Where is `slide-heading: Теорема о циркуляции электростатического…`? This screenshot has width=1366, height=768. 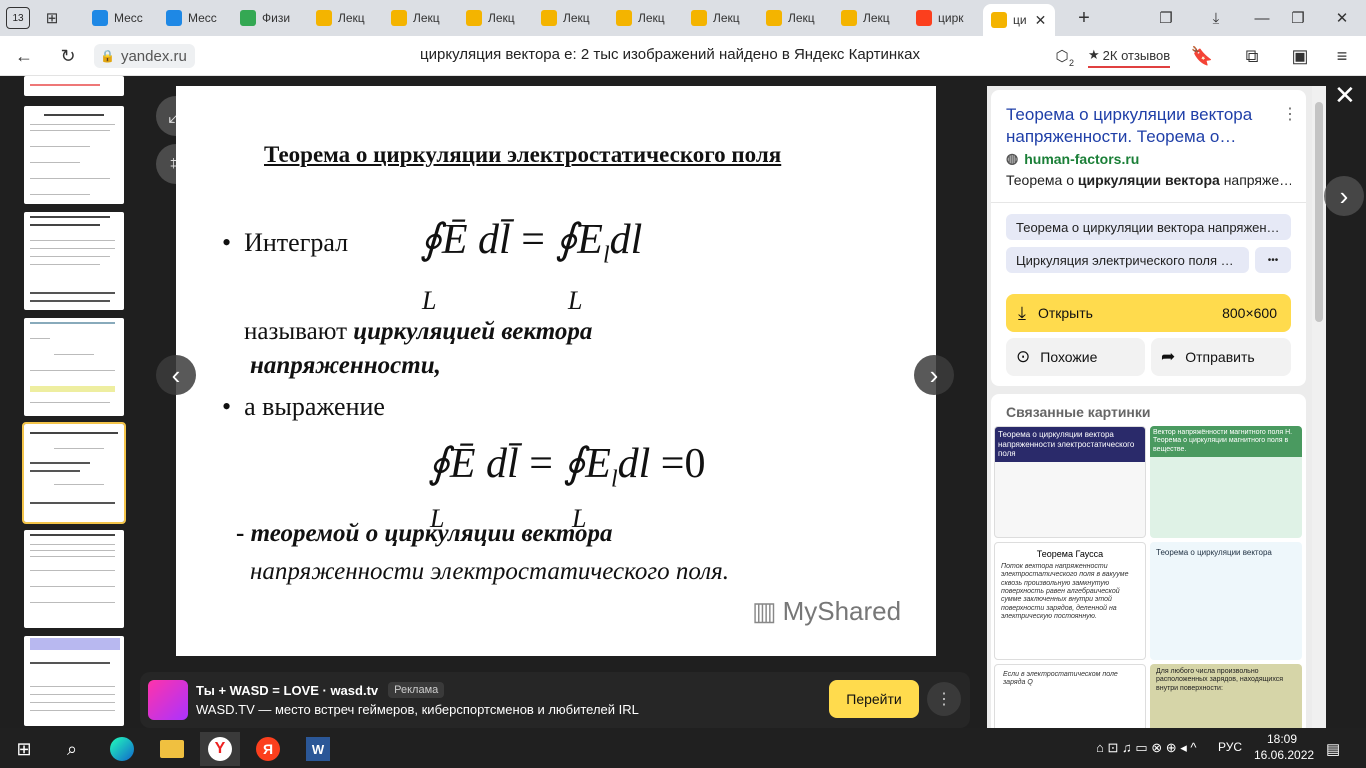 slide-heading: Теорема о циркуляции электростатического… is located at coordinates (523, 154).